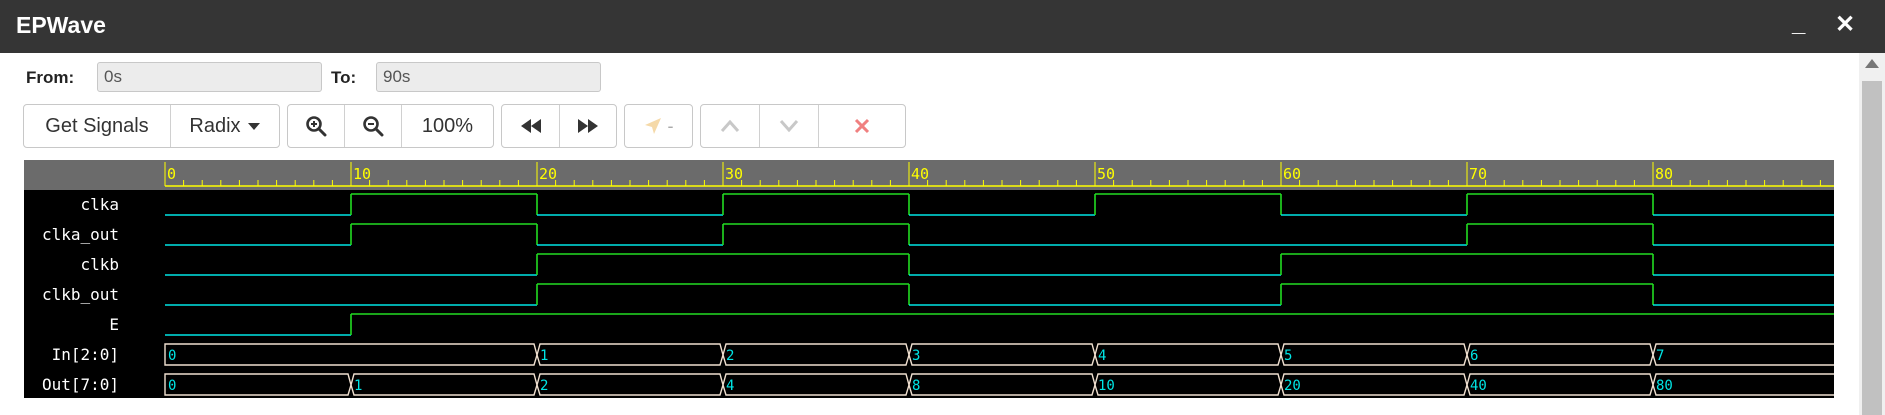 The width and height of the screenshot is (1885, 415). I want to click on bus-value: 40, so click(1478, 386).